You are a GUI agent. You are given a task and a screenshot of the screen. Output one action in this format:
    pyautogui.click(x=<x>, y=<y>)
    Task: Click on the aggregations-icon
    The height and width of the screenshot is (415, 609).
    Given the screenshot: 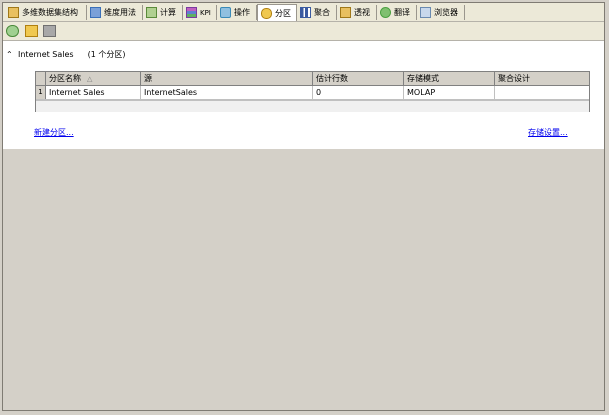 What is the action you would take?
    pyautogui.click(x=305, y=12)
    